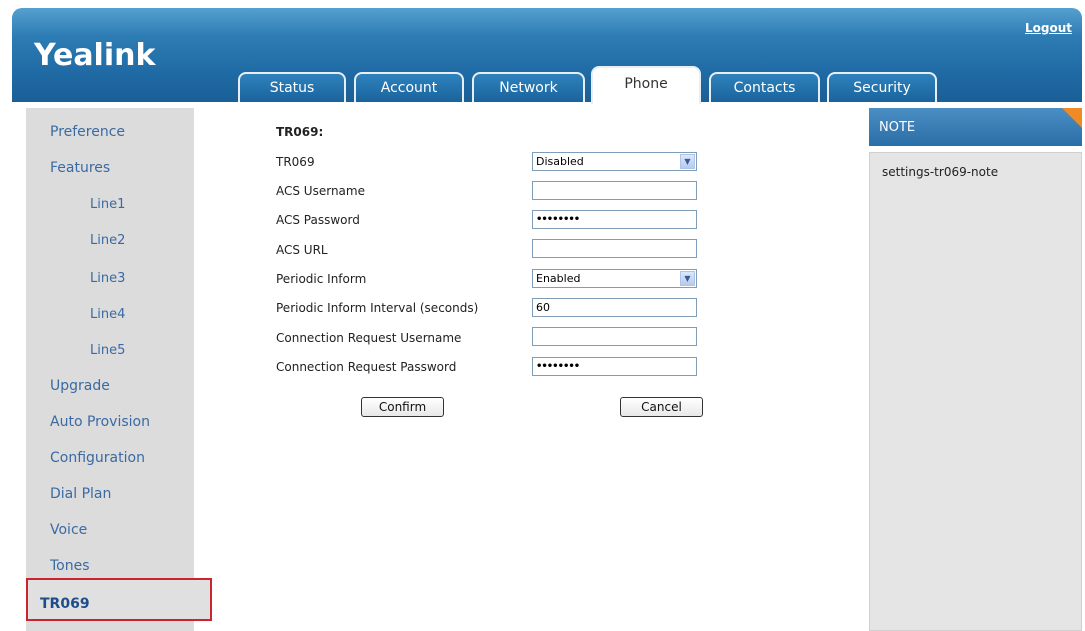 The width and height of the screenshot is (1085, 631). What do you see at coordinates (80, 494) in the screenshot?
I see `sidebar-item-dial-plan: Dial Plan` at bounding box center [80, 494].